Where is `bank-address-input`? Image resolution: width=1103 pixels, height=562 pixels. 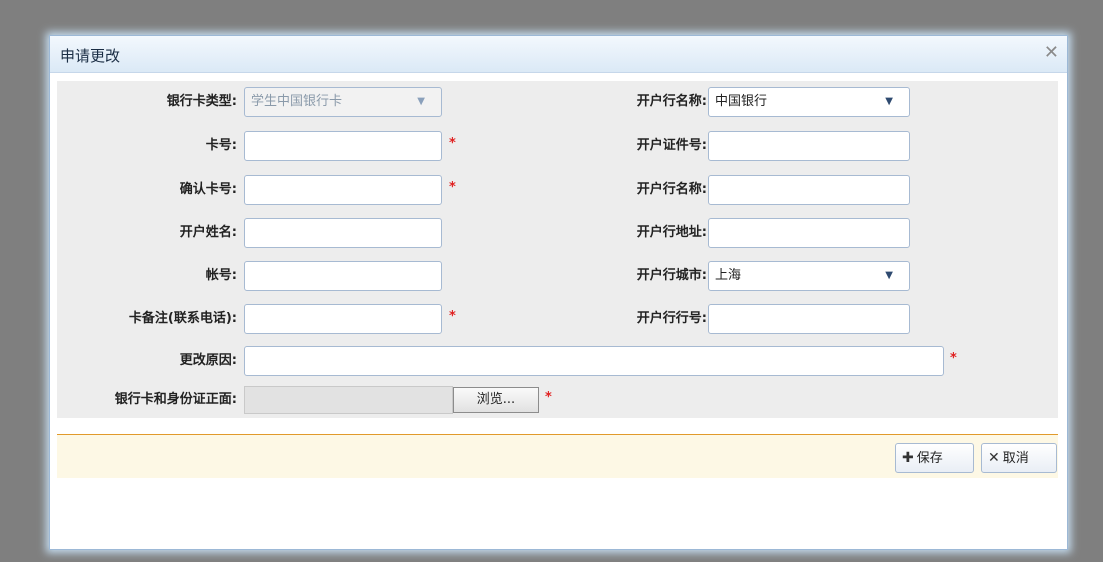
bank-address-input is located at coordinates (809, 233).